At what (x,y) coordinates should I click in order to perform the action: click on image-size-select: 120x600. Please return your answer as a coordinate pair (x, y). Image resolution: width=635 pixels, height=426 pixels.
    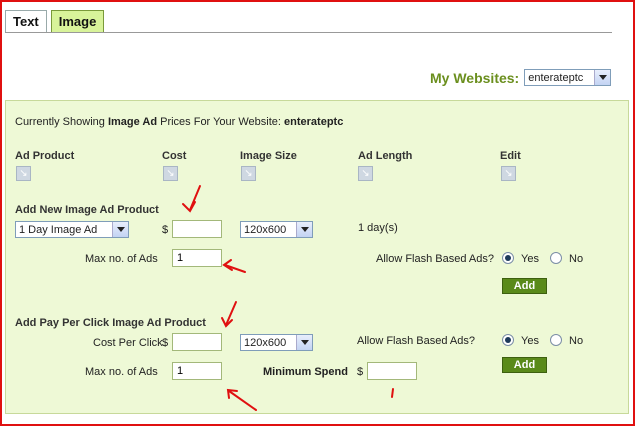
    Looking at the image, I should click on (276, 229).